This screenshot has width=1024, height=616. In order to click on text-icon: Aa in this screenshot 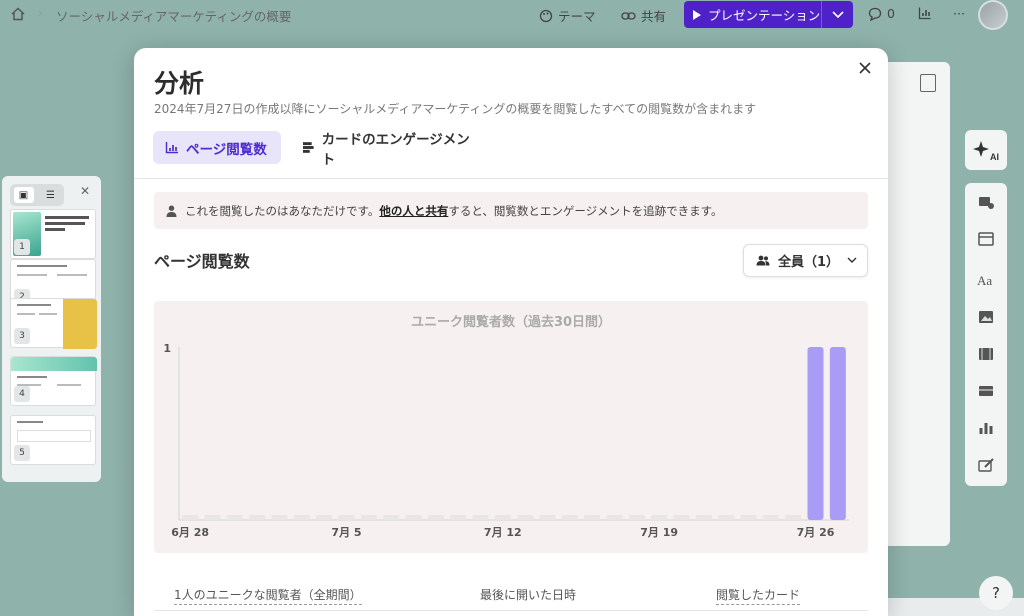, I will do `click(986, 280)`.